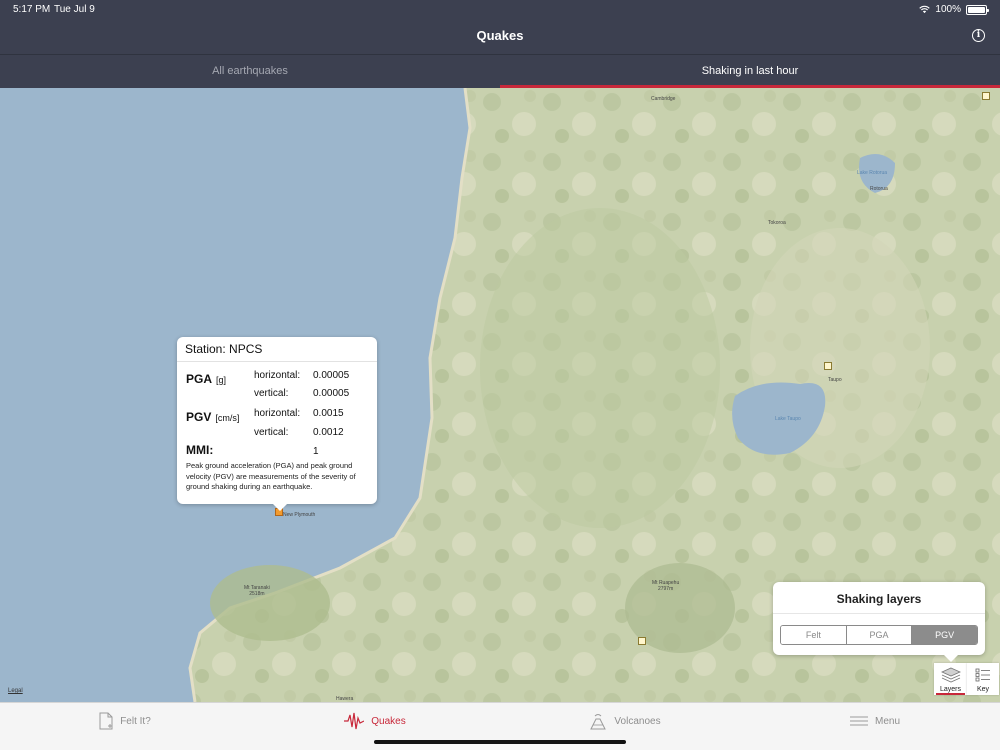 This screenshot has height=750, width=1000. I want to click on place-label-mt-taranaki: Mt Taranaki 2518m, so click(257, 591).